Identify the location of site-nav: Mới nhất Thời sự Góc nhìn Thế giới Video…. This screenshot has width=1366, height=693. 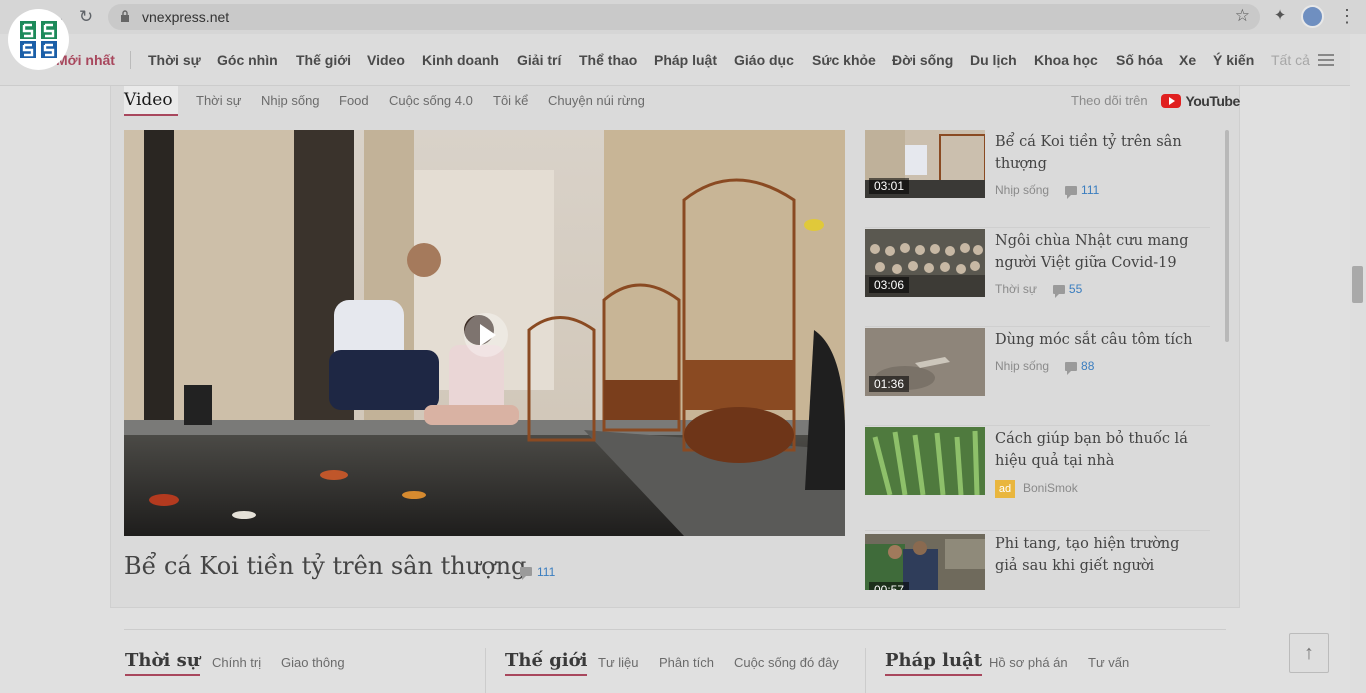
(675, 60).